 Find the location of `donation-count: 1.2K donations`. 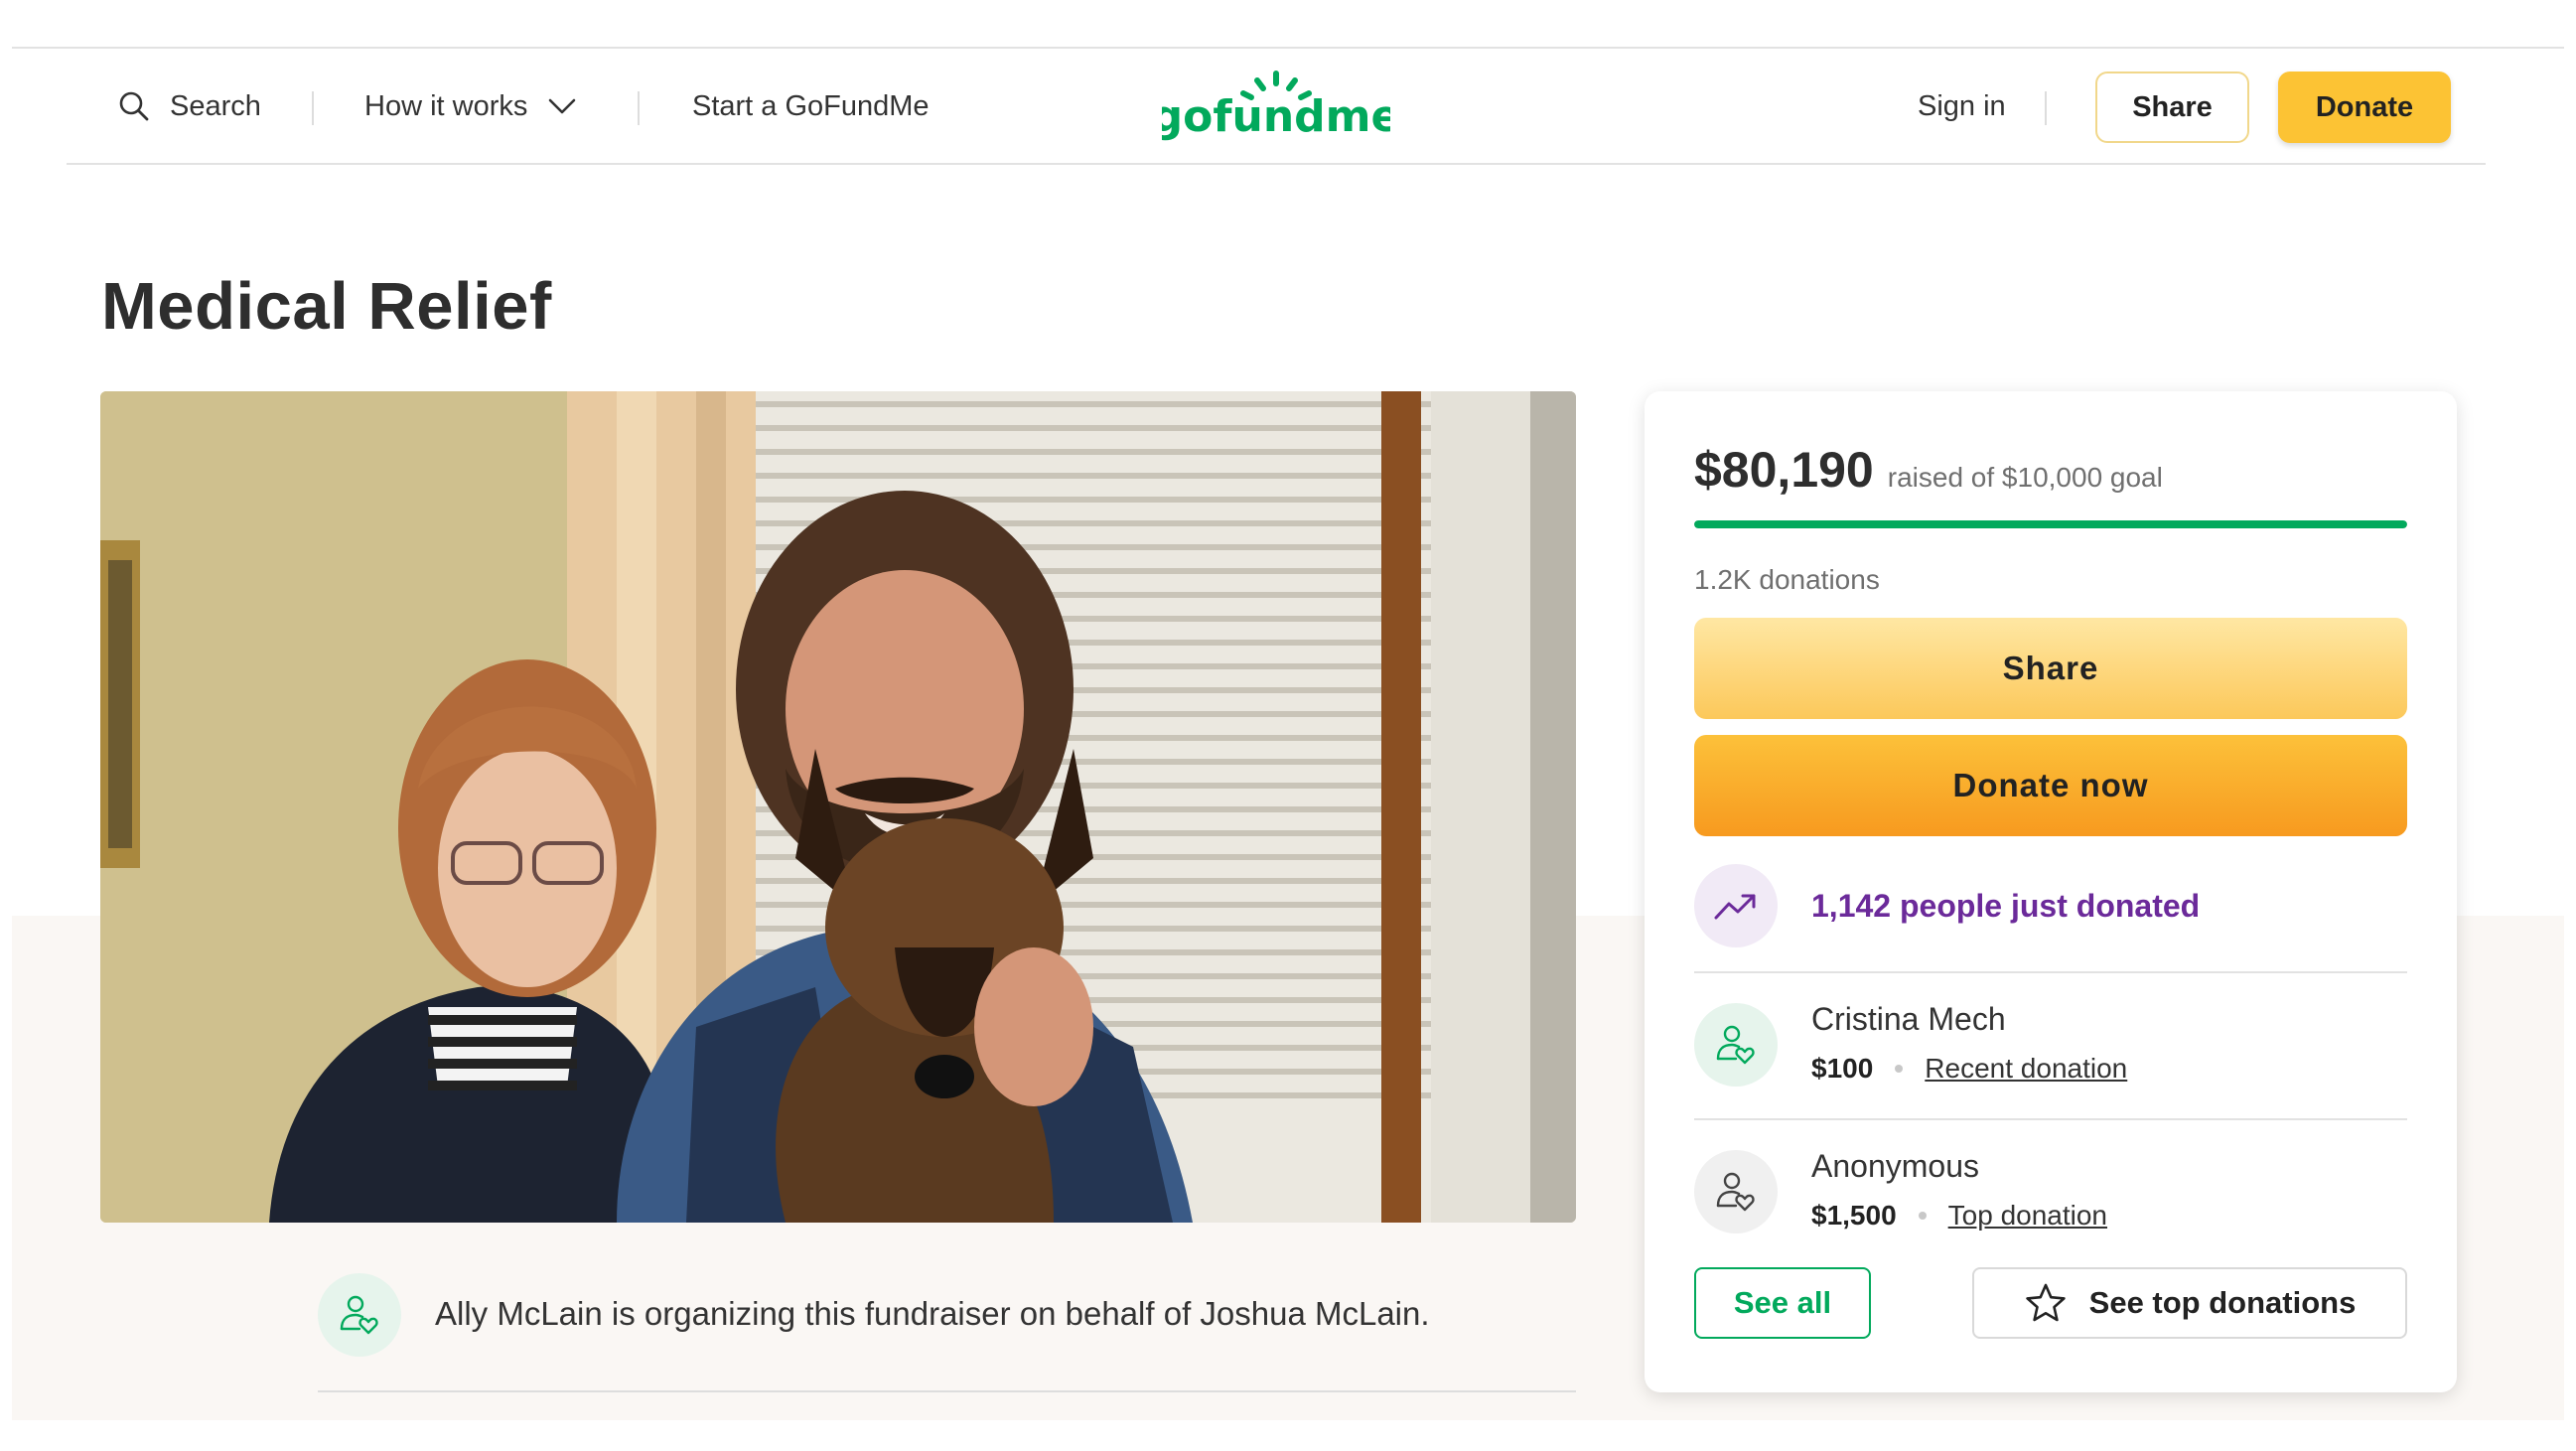

donation-count: 1.2K donations is located at coordinates (1787, 580).